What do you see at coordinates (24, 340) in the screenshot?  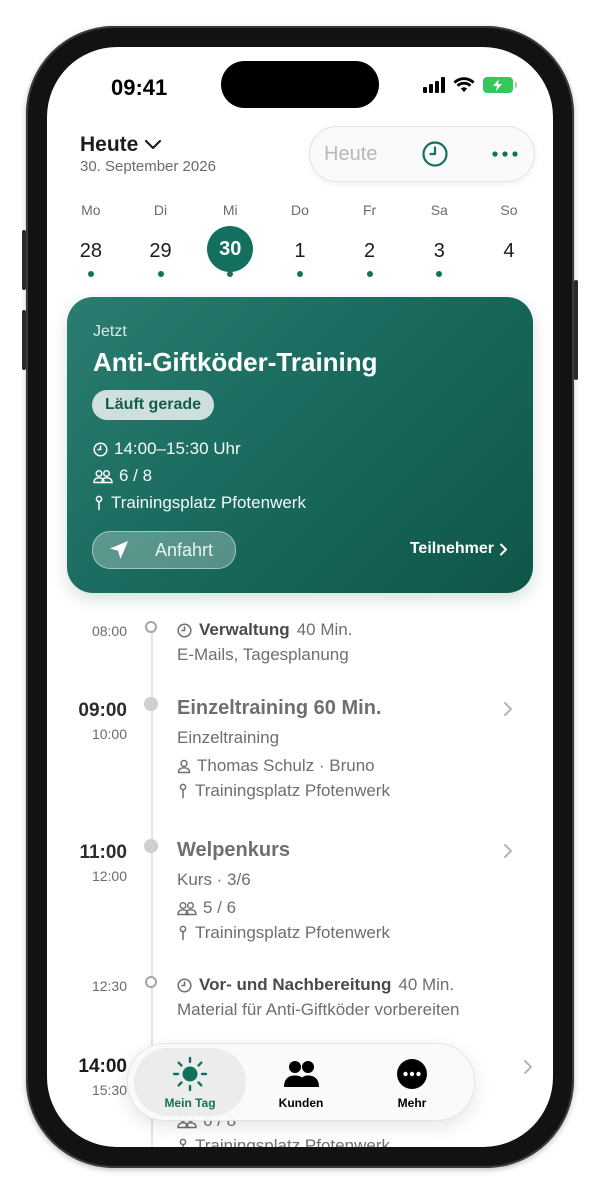 I see `volume-down-button` at bounding box center [24, 340].